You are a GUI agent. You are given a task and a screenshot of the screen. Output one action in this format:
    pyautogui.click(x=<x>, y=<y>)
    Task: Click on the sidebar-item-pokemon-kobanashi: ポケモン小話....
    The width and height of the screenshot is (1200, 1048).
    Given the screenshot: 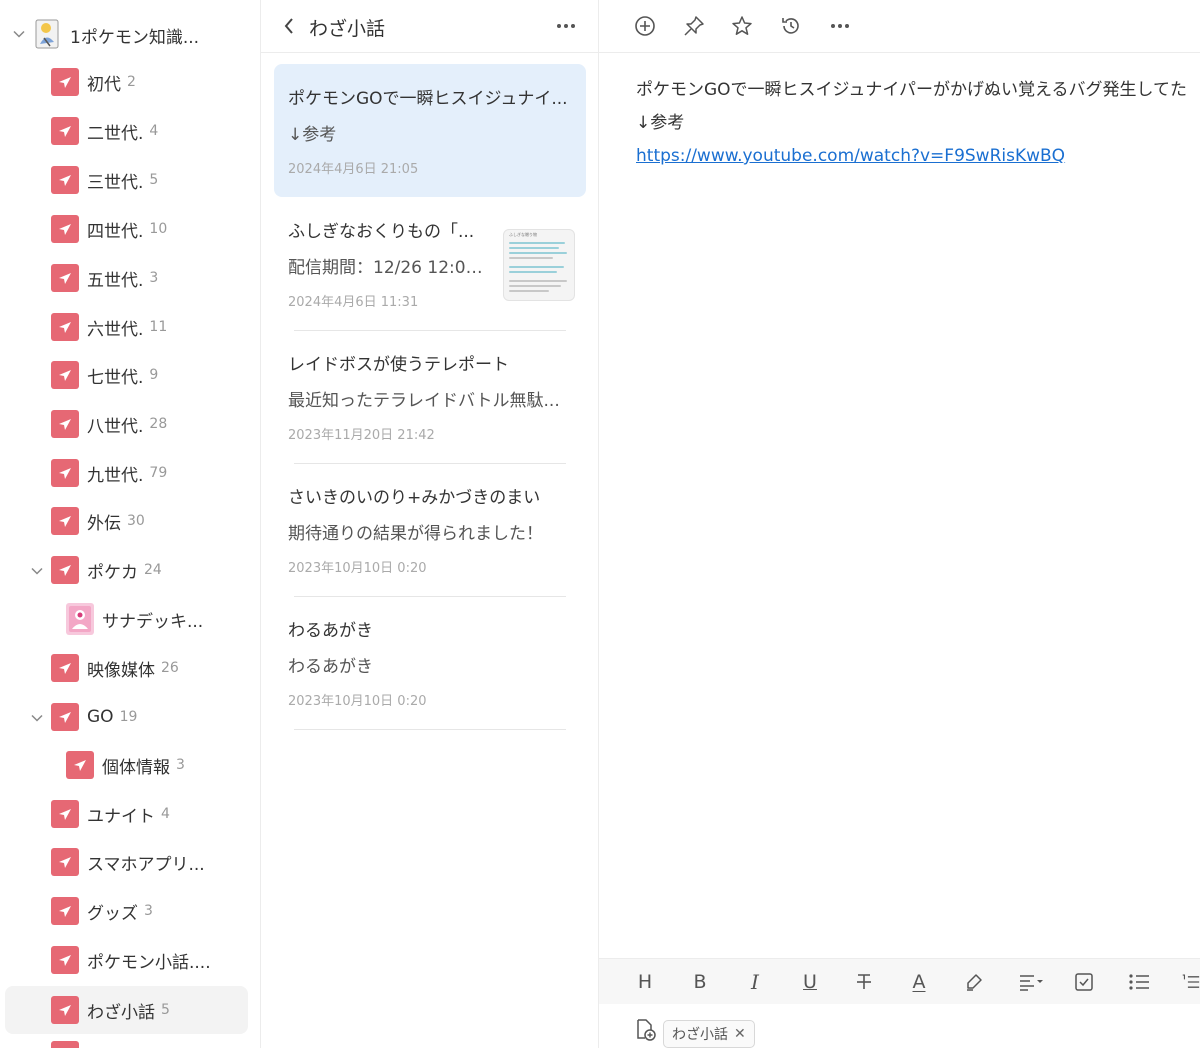 What is the action you would take?
    pyautogui.click(x=131, y=960)
    